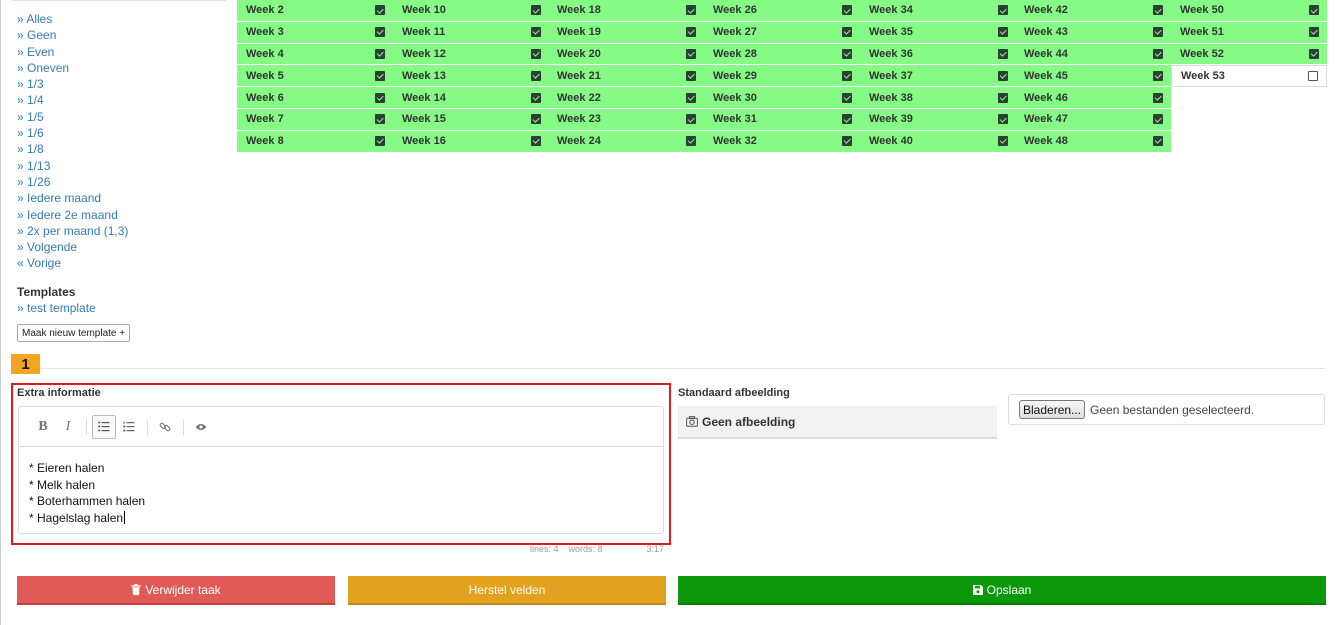 The width and height of the screenshot is (1338, 625). Describe the element at coordinates (122, 52) in the screenshot. I see `quick-select-link: » Even` at that location.